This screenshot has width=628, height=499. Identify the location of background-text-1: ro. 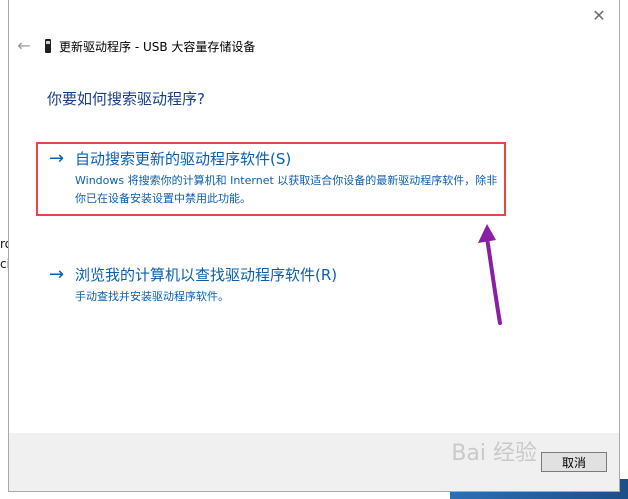
(4, 244).